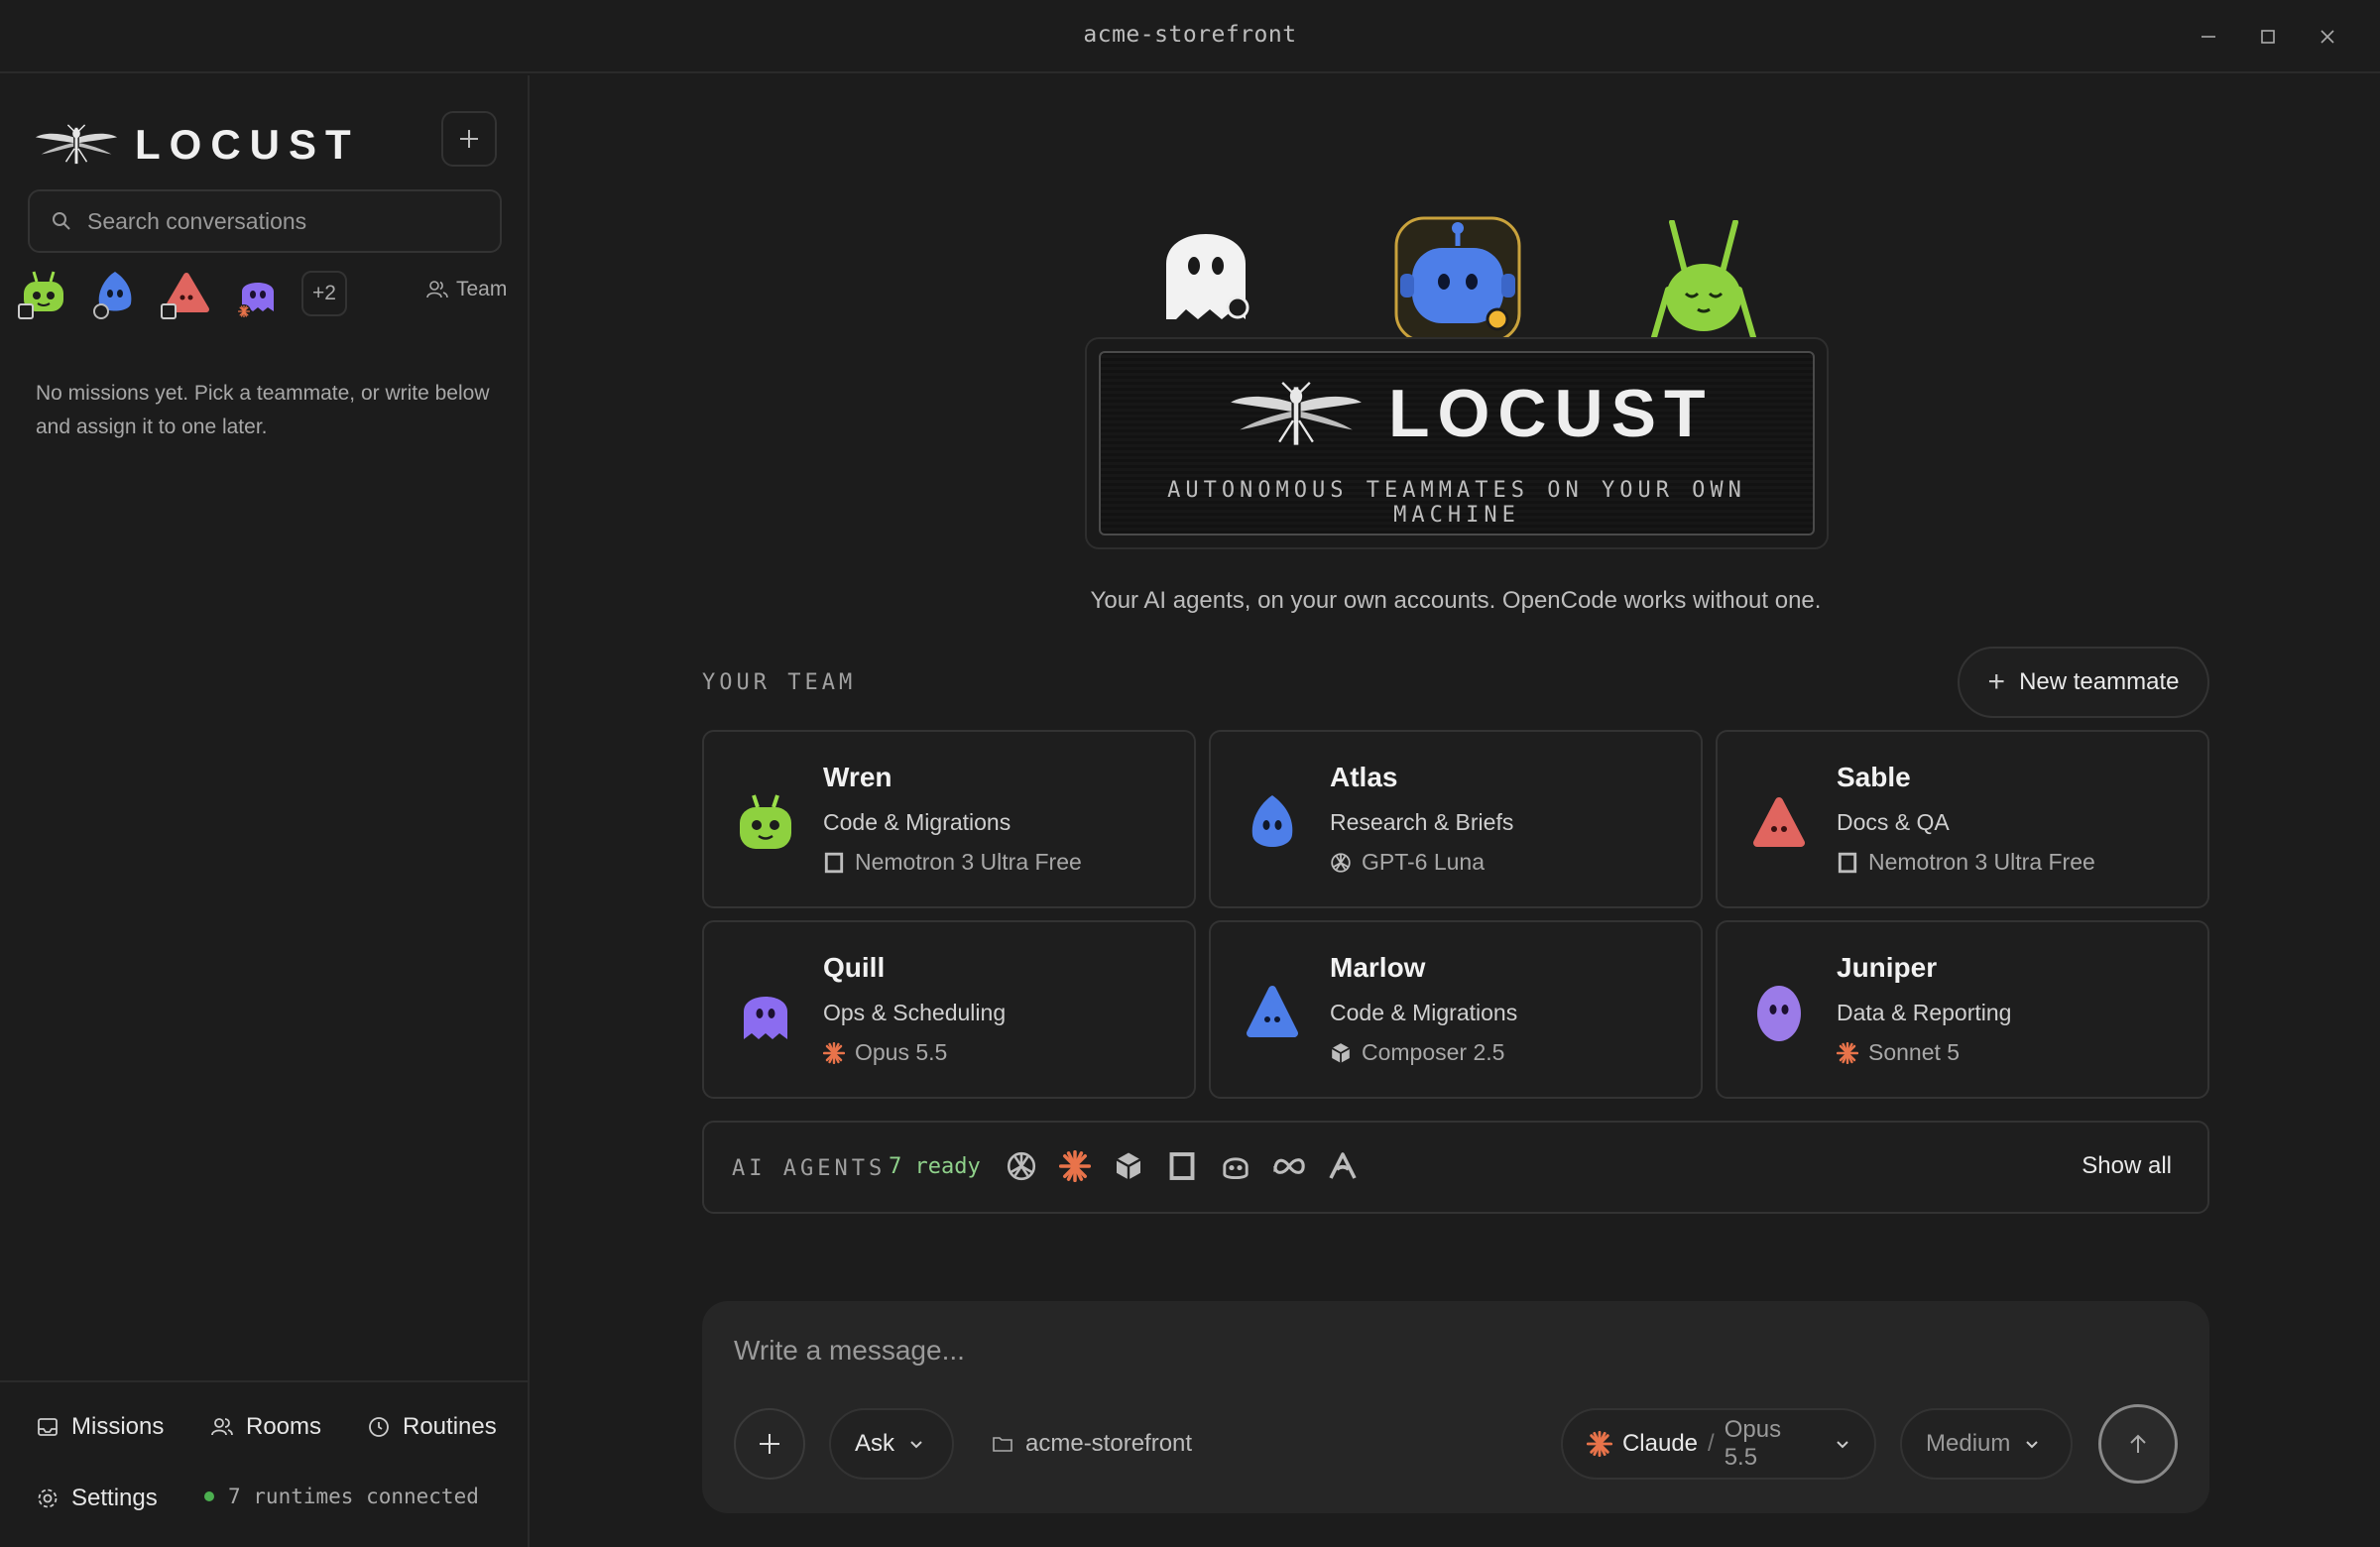  I want to click on hero-brand: LOCUST, so click(1551, 413).